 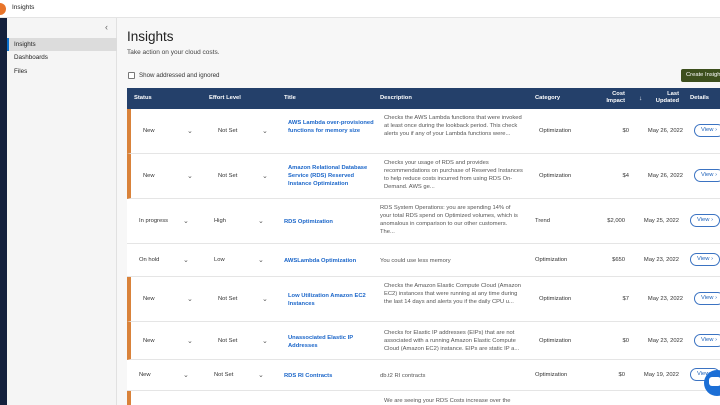 I want to click on show-addressed-checkbox, so click(x=131, y=75).